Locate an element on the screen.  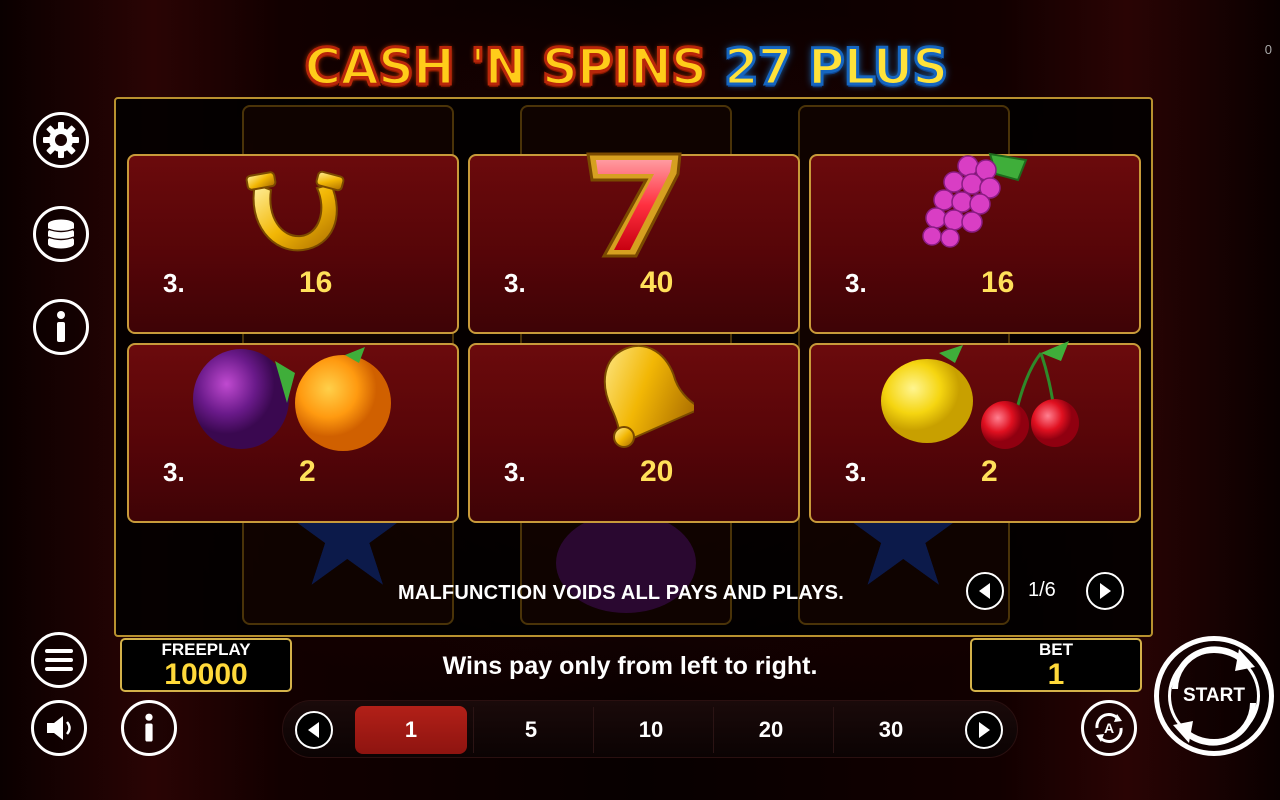
sound-button is located at coordinates (59, 728).